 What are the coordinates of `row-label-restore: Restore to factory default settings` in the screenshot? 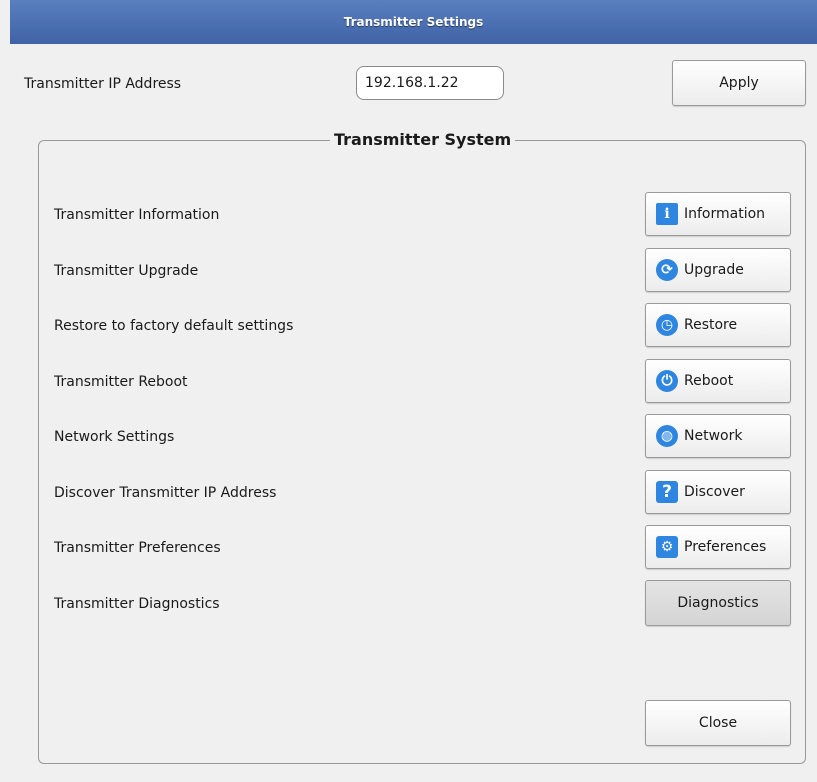 It's located at (174, 326).